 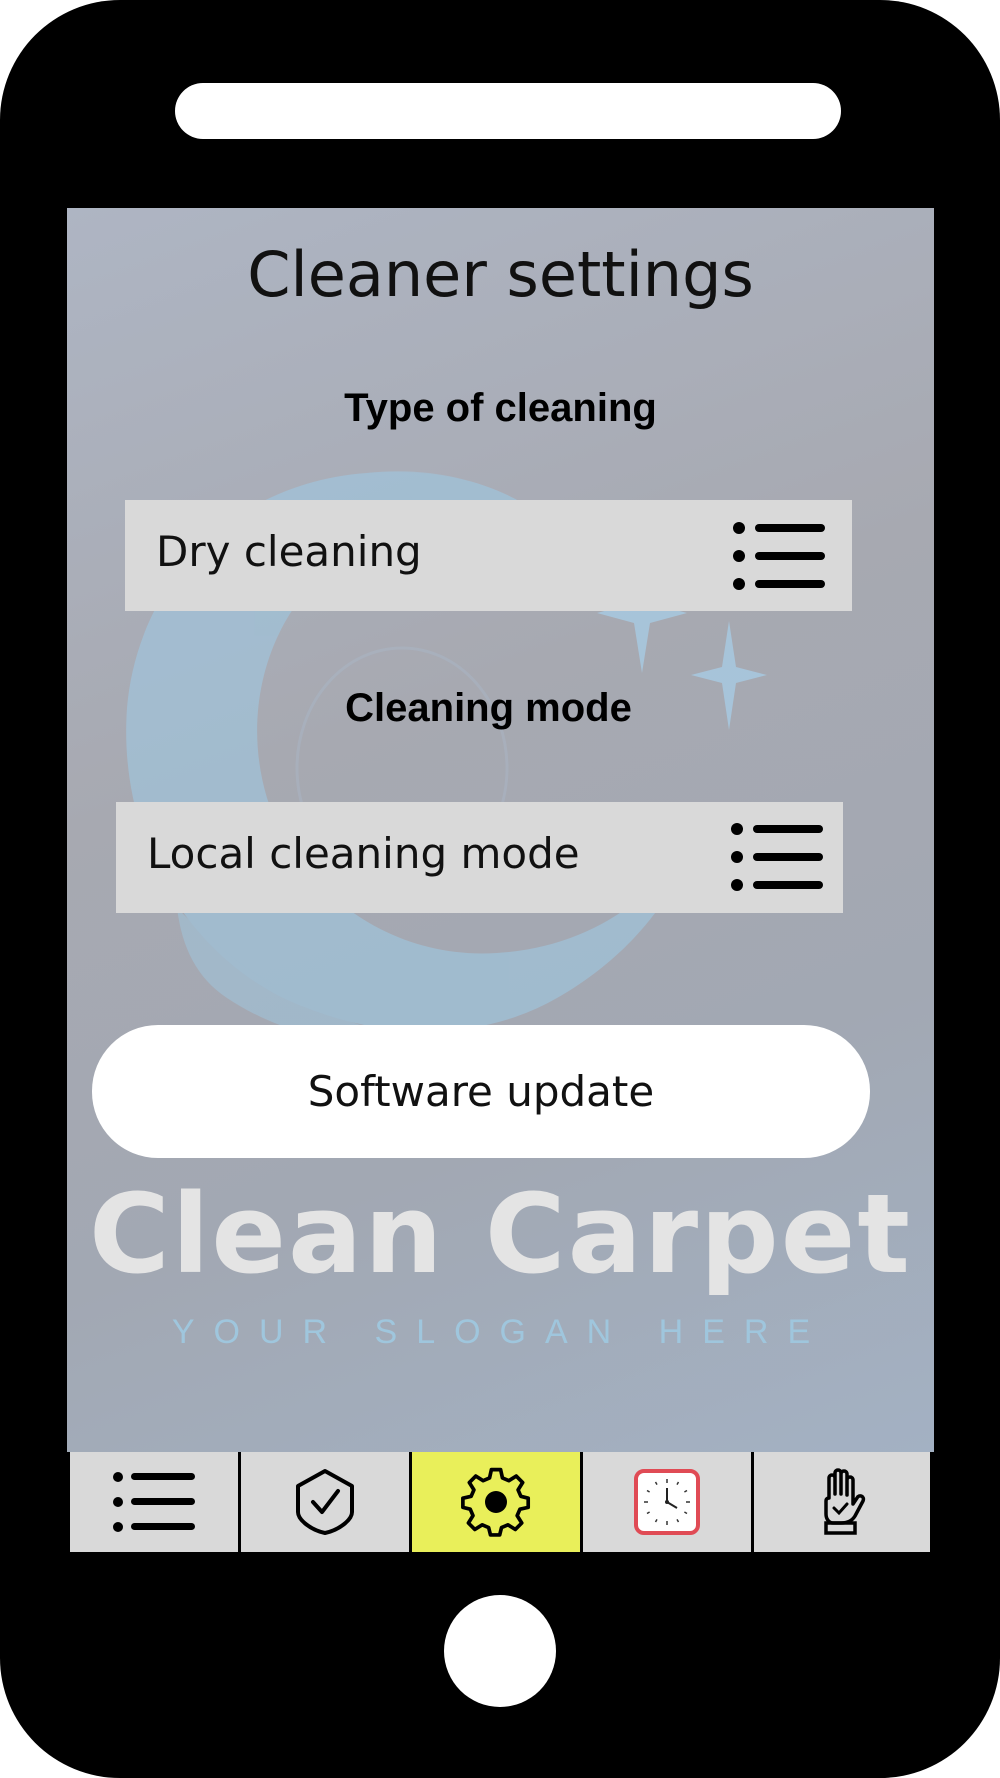 I want to click on type-of-cleaning-label: Type of cleaning, so click(x=500, y=408).